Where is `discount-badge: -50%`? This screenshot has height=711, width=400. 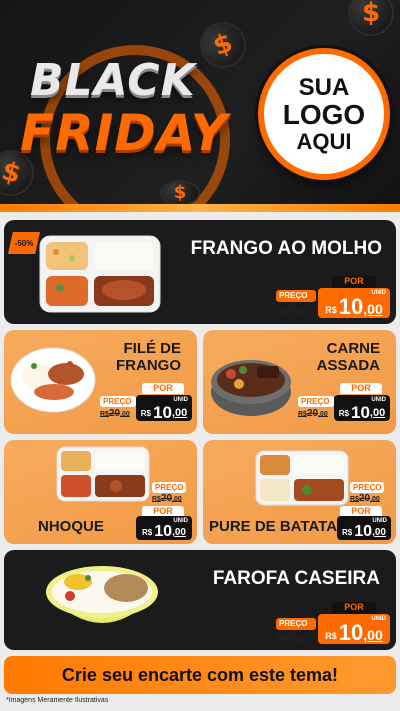
discount-badge: -50% is located at coordinates (24, 243).